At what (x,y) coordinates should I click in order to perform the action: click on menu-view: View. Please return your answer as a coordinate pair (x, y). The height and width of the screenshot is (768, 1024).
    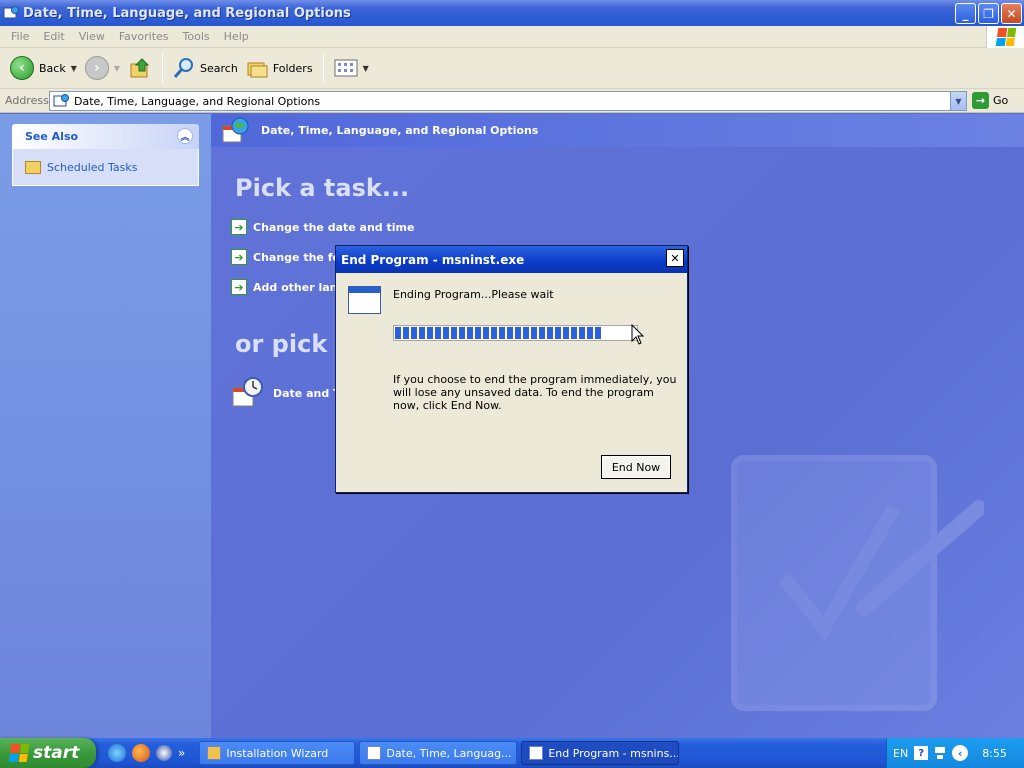
    Looking at the image, I should click on (92, 36).